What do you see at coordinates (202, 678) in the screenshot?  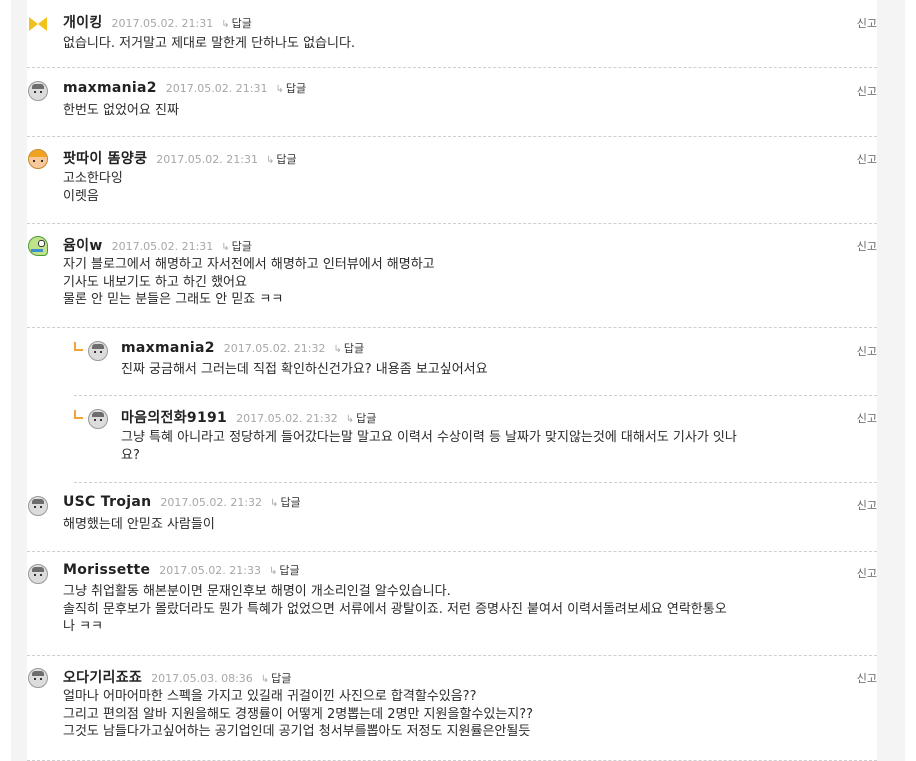 I see `comment-date: 2017.05.03. 08:36` at bounding box center [202, 678].